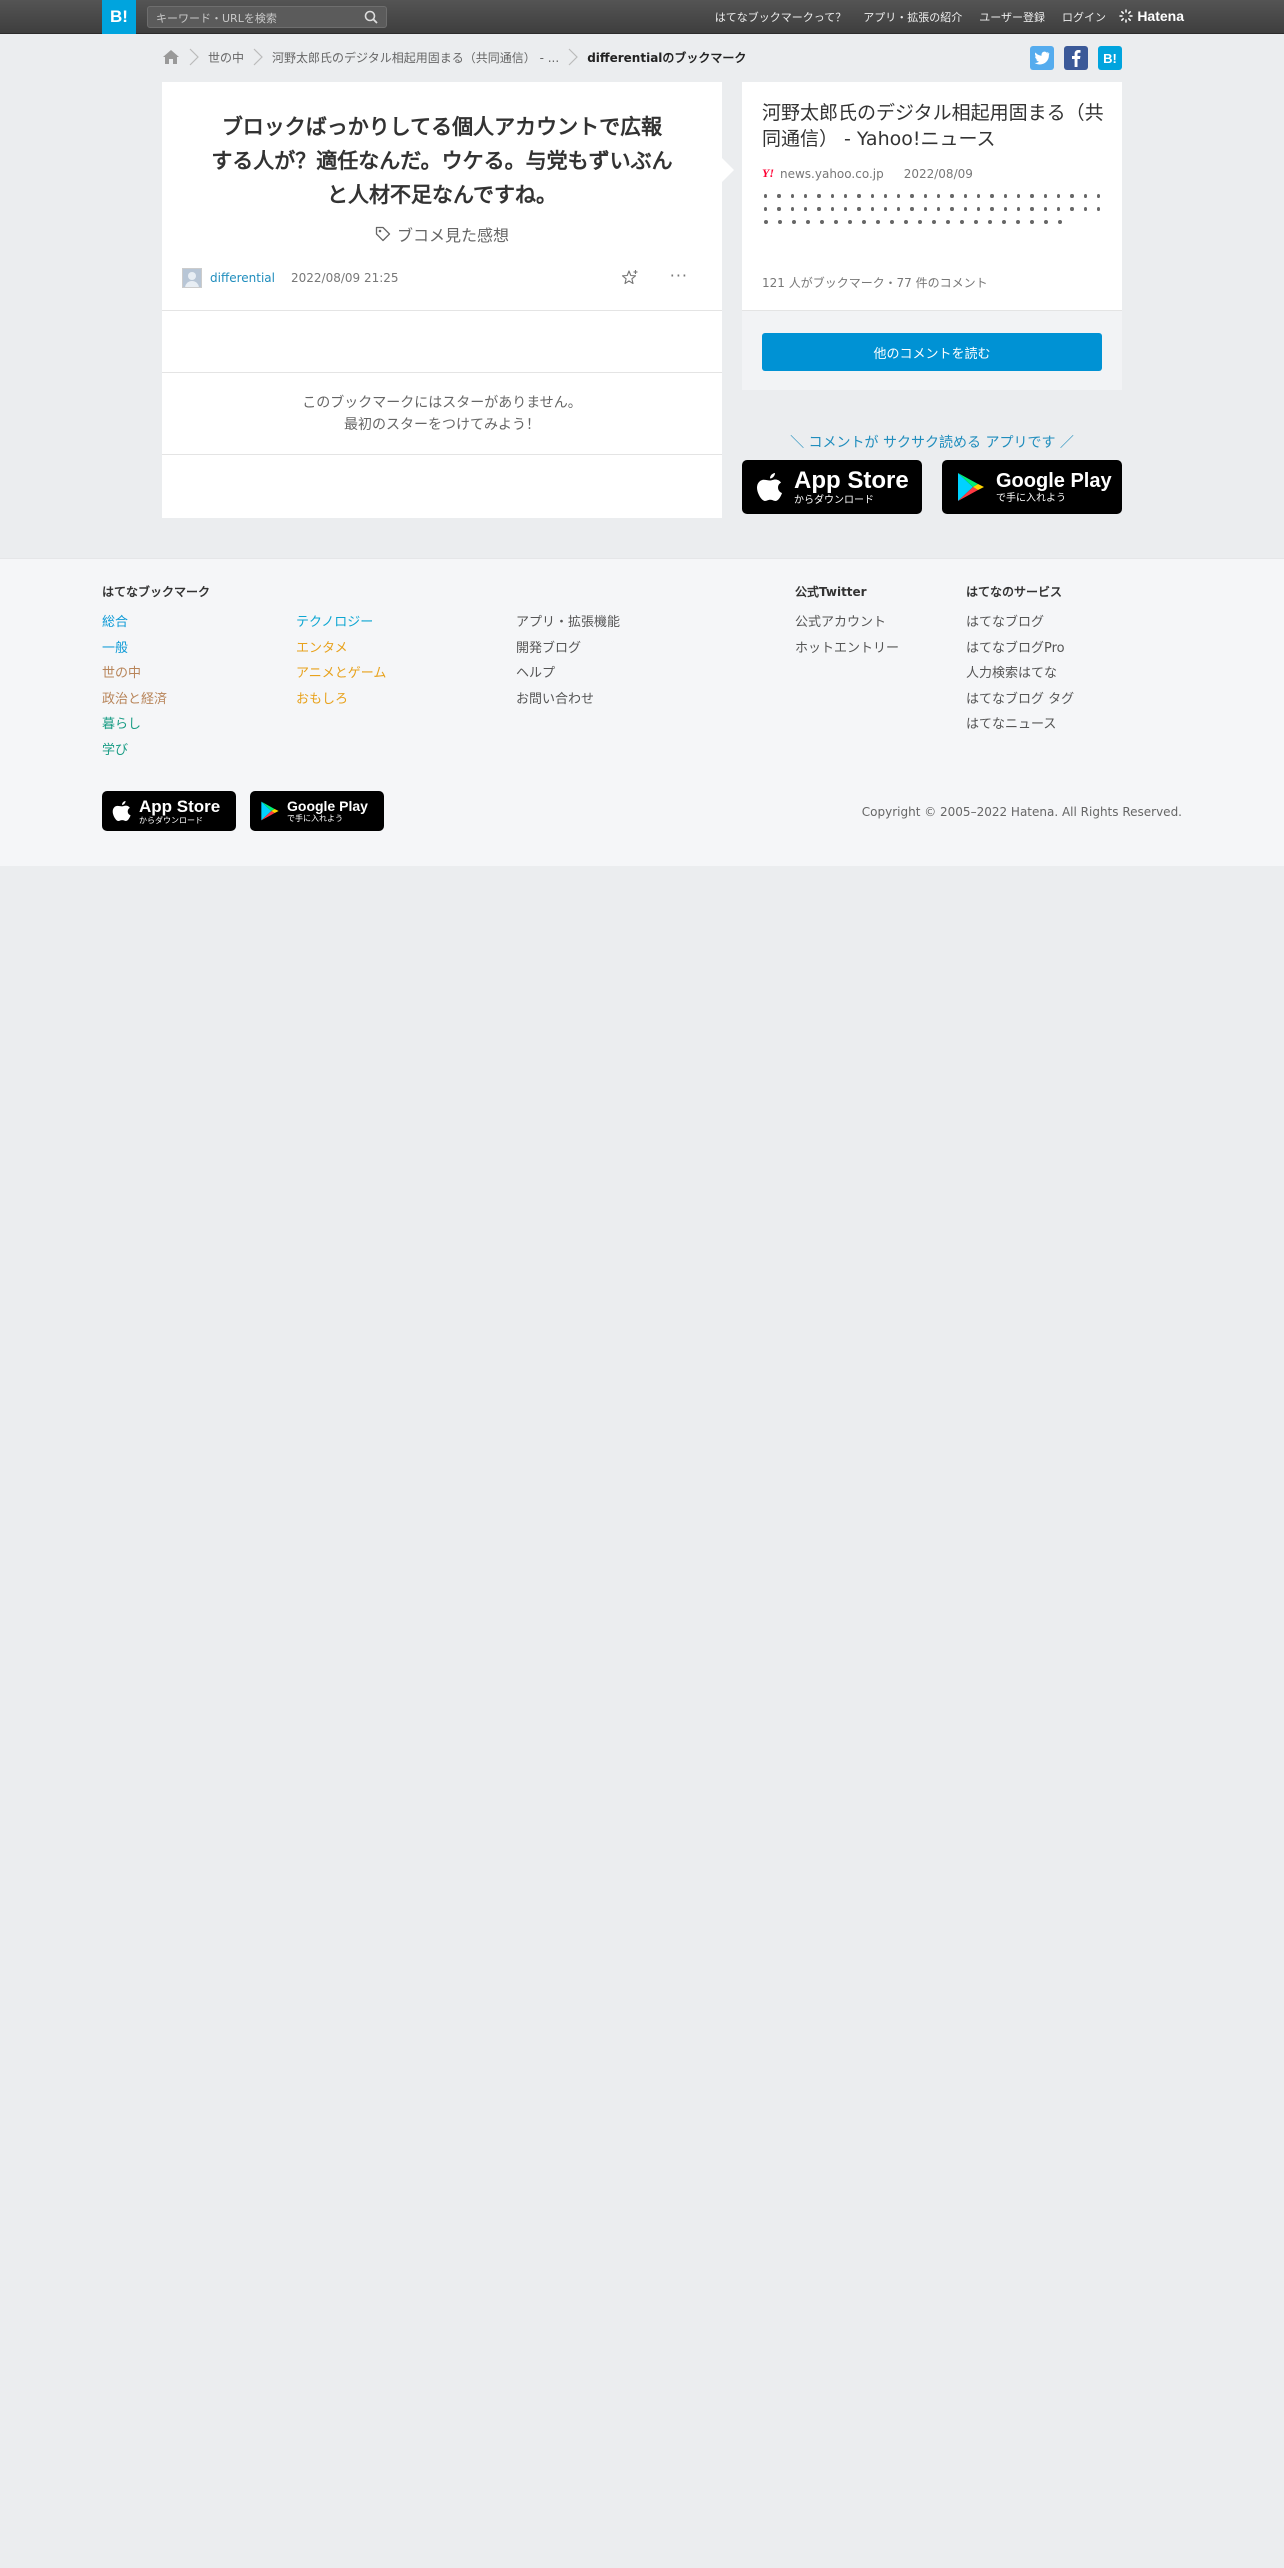 This screenshot has height=2568, width=1284. I want to click on facebook-icon, so click(1076, 58).